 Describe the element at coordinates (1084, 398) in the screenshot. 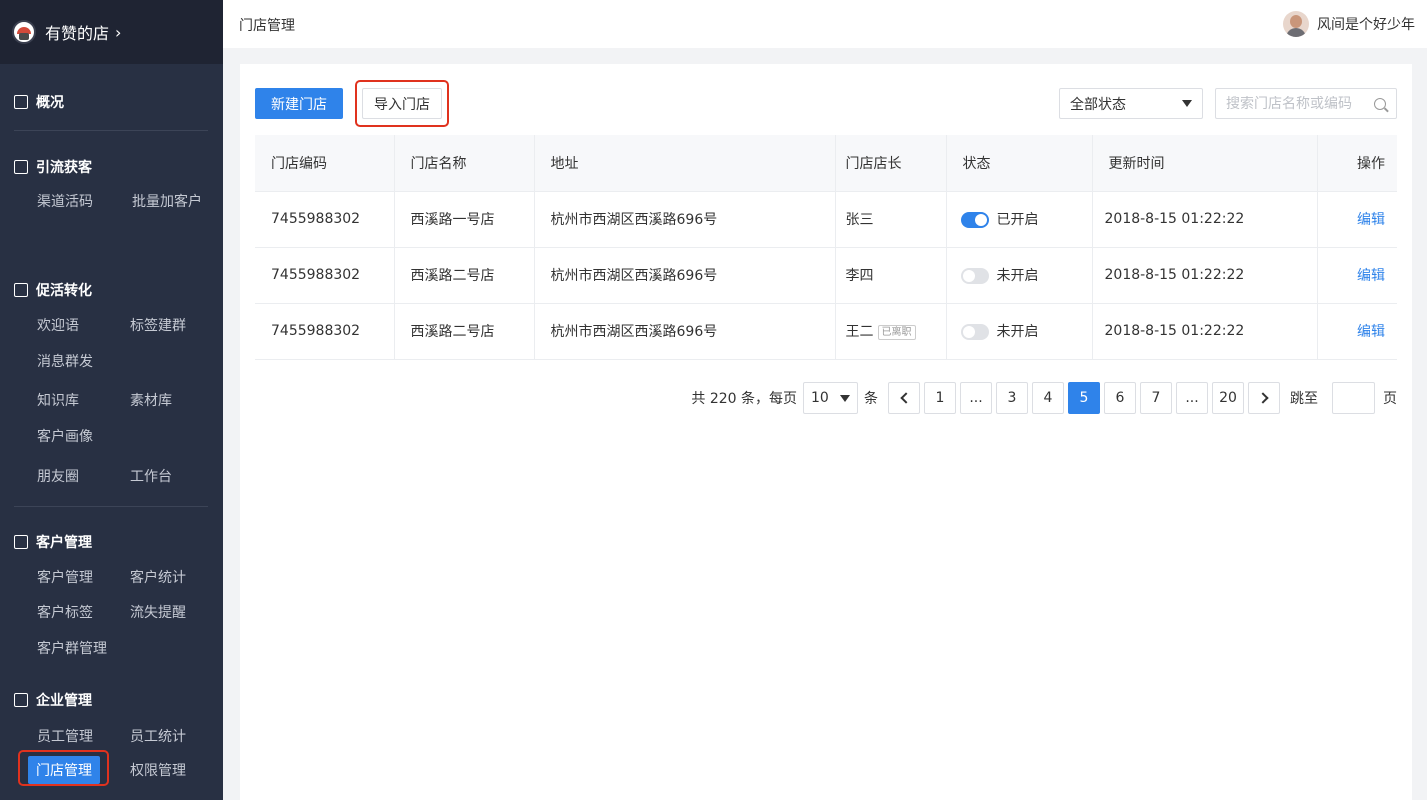

I see `page-button-current: 5` at that location.